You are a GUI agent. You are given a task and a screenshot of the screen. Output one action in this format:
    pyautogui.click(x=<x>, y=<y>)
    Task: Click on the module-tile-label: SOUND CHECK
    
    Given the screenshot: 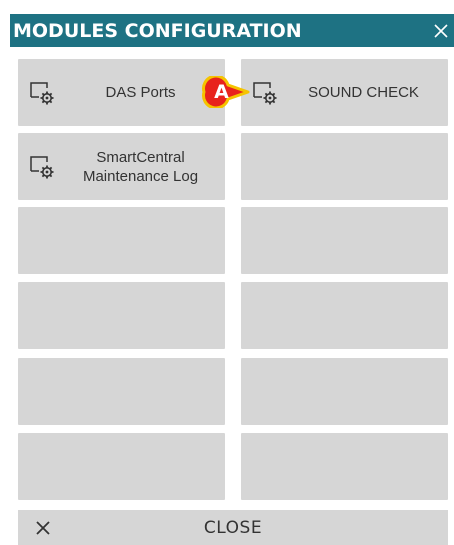 What is the action you would take?
    pyautogui.click(x=363, y=92)
    